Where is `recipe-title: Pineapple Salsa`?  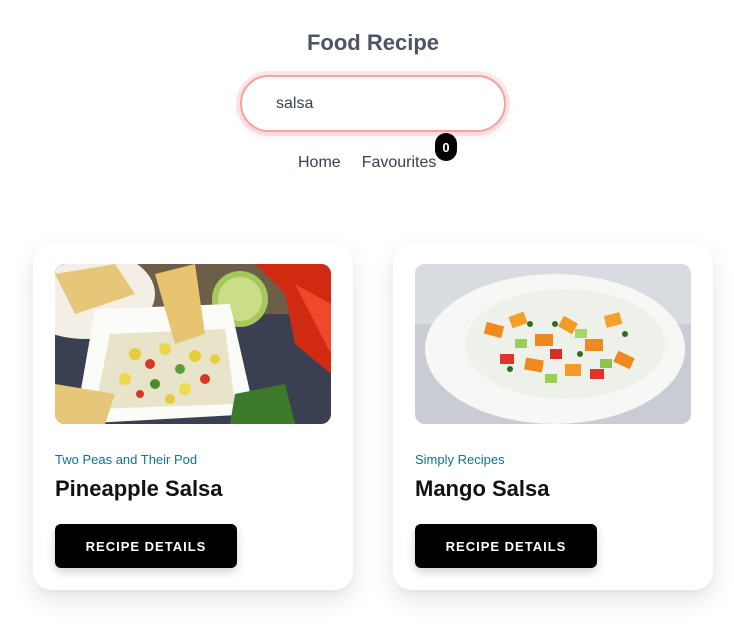
recipe-title: Pineapple Salsa is located at coordinates (139, 488).